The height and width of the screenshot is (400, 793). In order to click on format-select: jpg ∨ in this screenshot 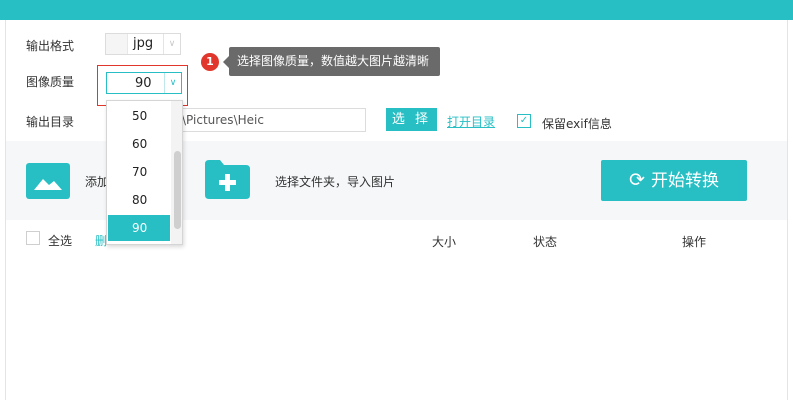, I will do `click(143, 44)`.